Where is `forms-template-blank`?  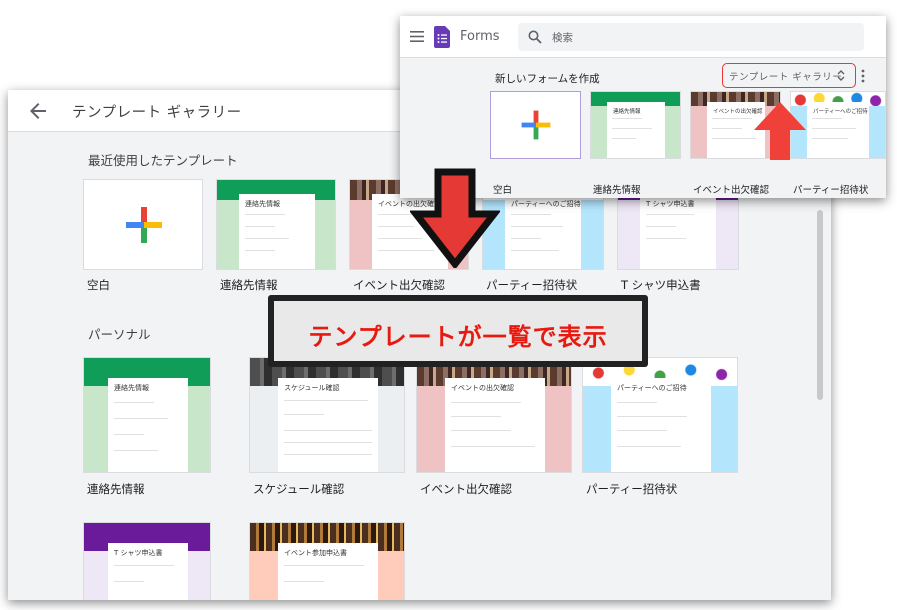 forms-template-blank is located at coordinates (535, 125).